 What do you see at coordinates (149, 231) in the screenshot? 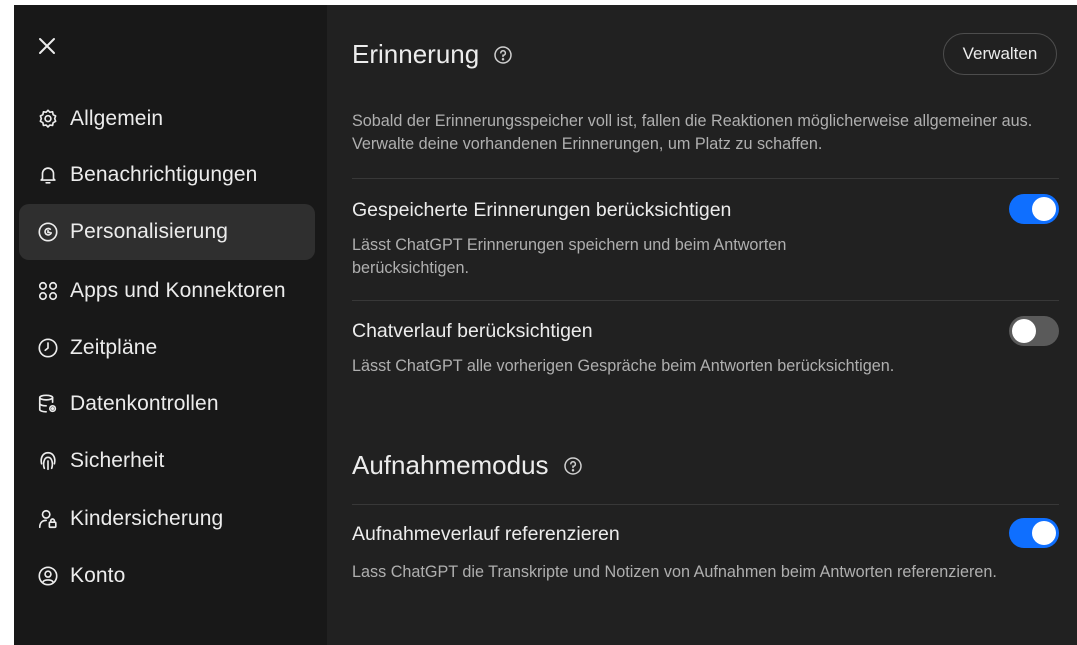
I see `sidebar-item-label: Personalisierung` at bounding box center [149, 231].